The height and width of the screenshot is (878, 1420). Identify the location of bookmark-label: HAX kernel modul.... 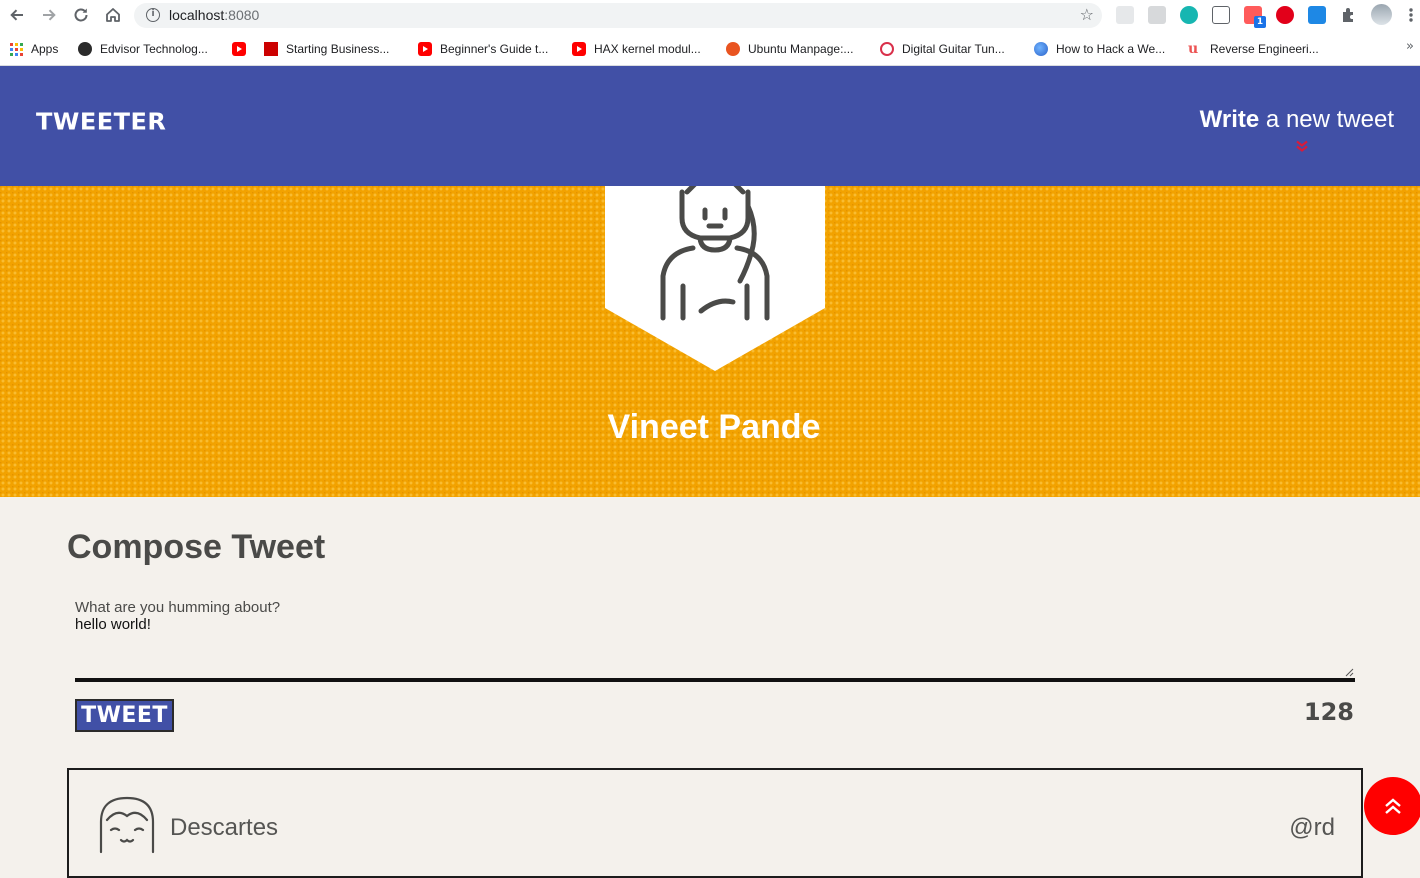
(647, 49).